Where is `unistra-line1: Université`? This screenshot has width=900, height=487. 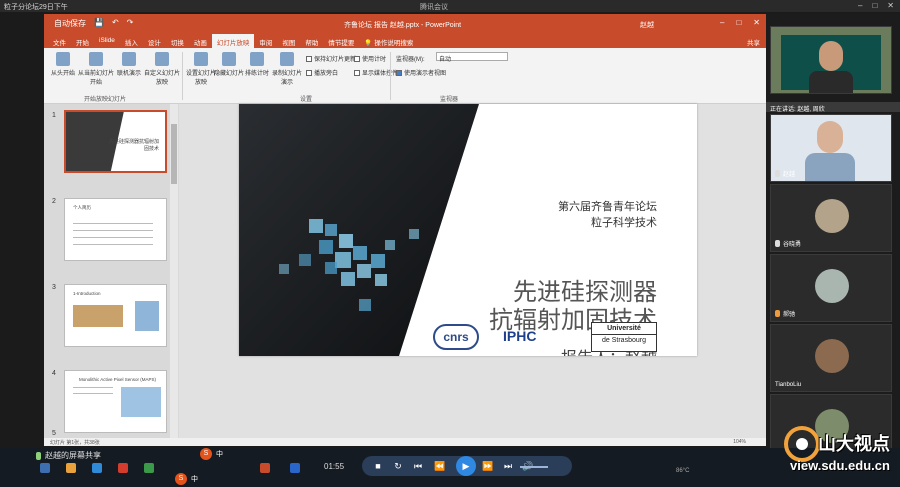
unistra-line1: Université is located at coordinates (624, 329).